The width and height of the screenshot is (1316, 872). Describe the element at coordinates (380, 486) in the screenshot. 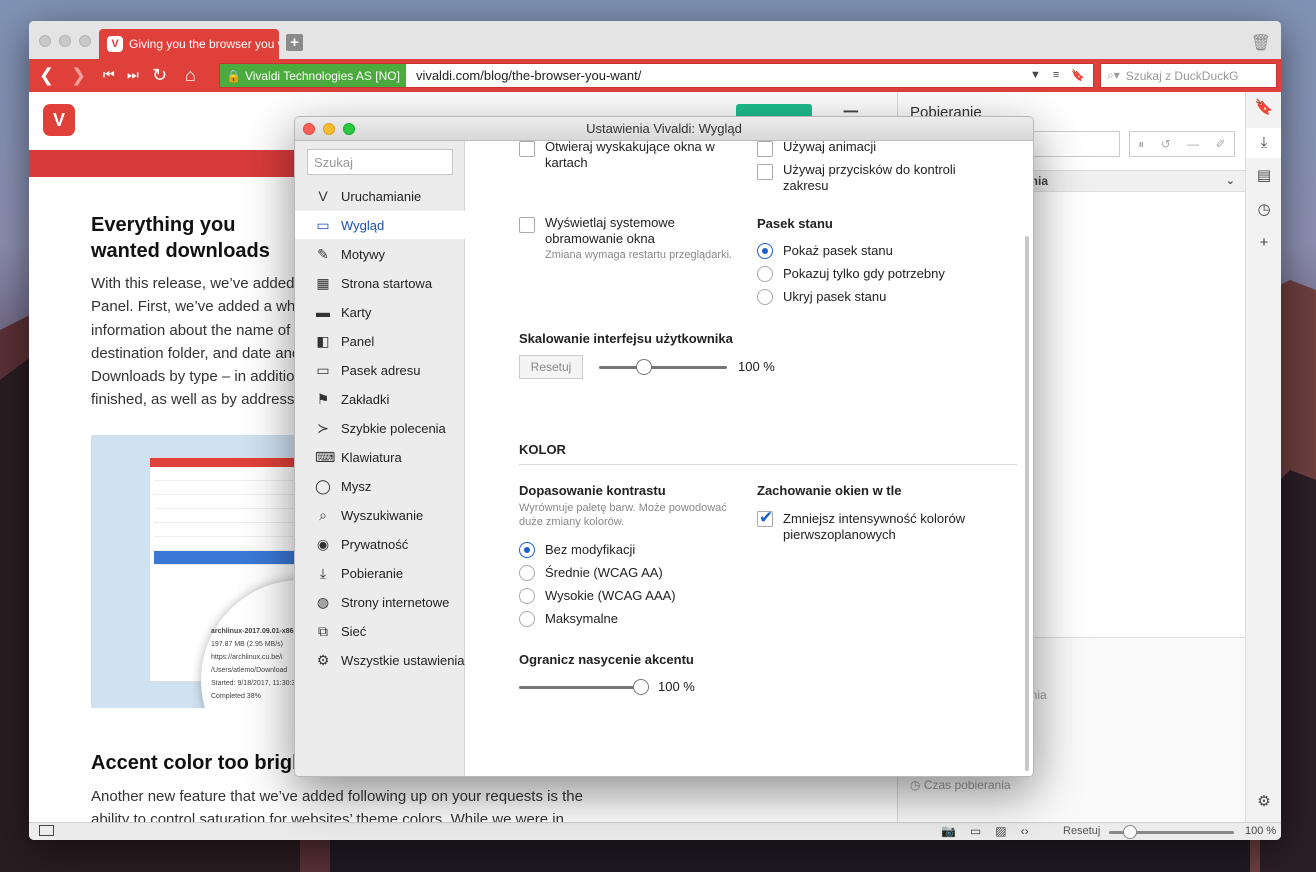

I see `settings-nav-item: ◯ Mysz` at that location.